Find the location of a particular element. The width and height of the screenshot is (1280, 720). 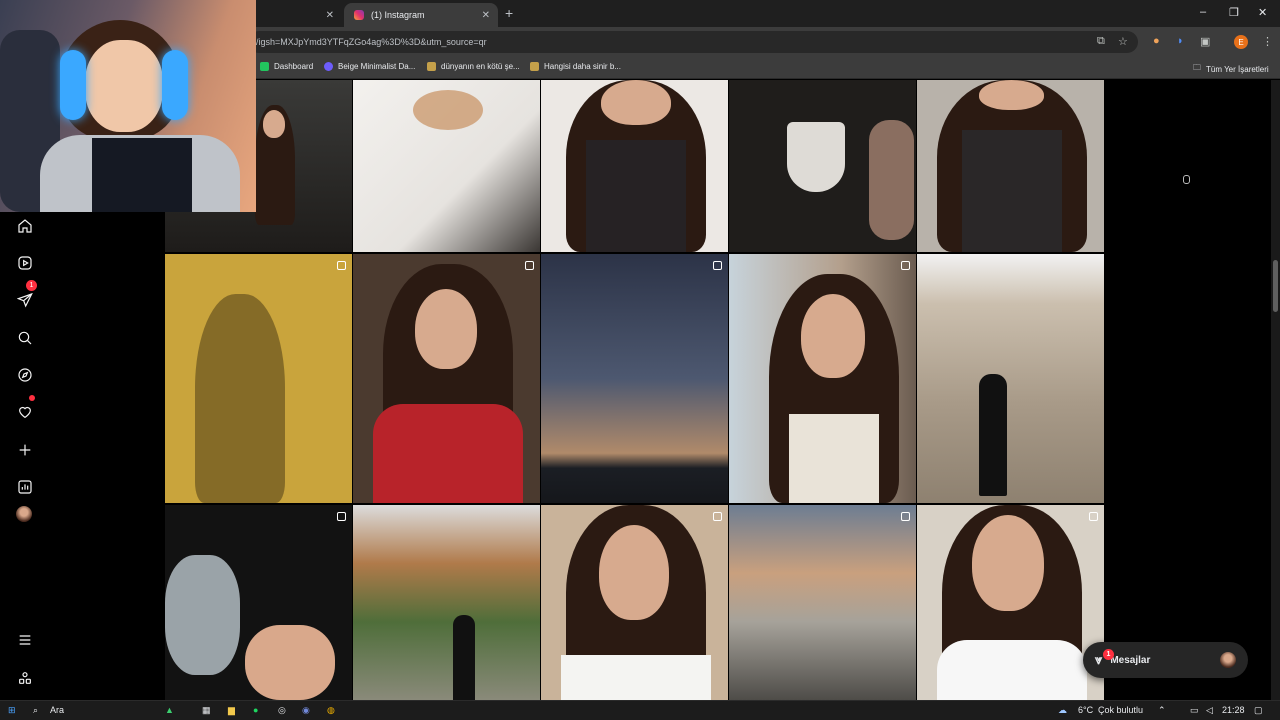

messages-badge: 1 is located at coordinates (1108, 654).